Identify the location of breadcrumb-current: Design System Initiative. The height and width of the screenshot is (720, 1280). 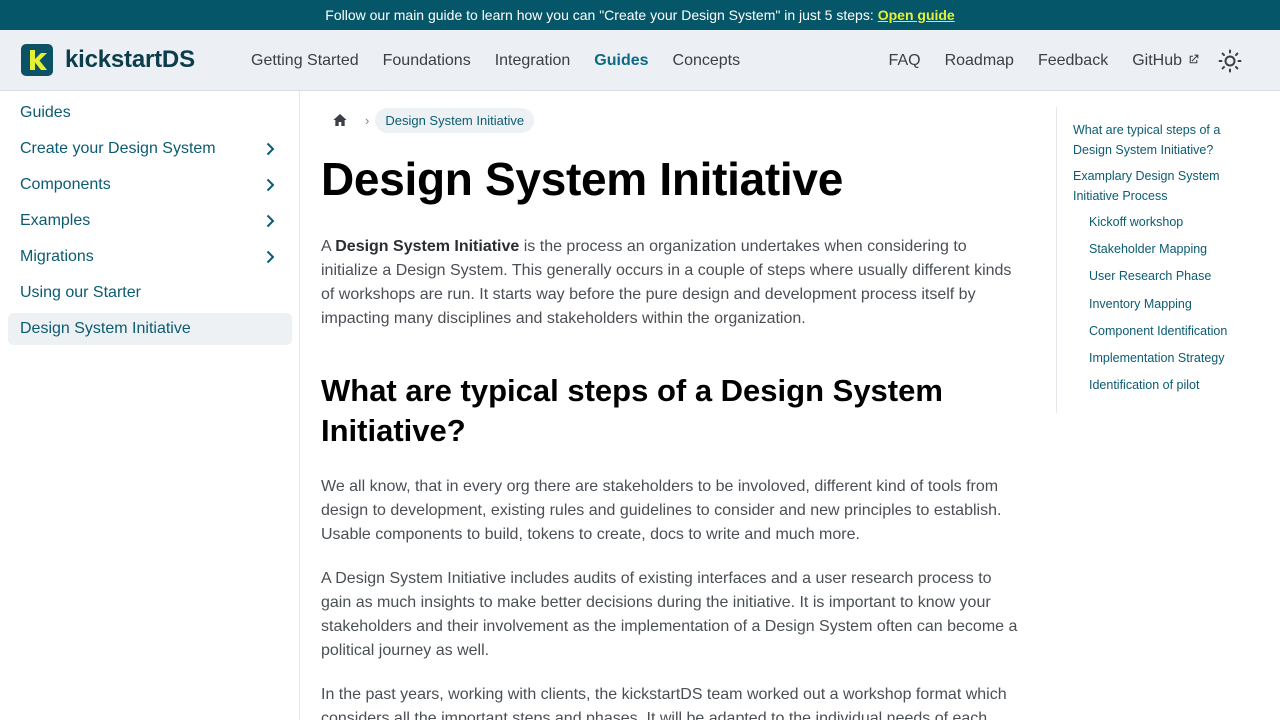
(455, 120).